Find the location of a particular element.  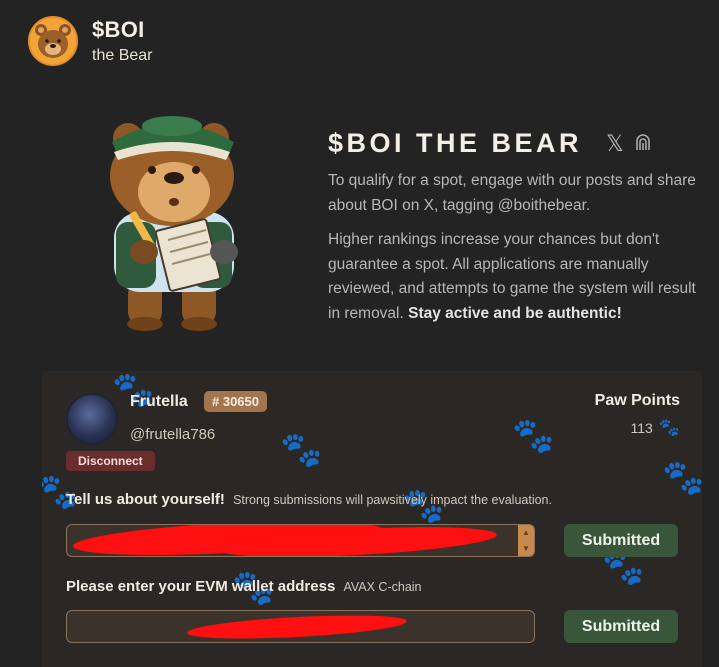

wallet-input is located at coordinates (300, 626).